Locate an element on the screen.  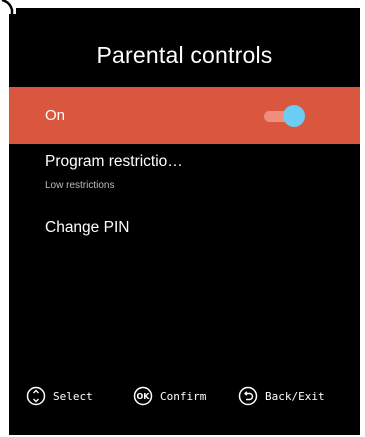
parental-controls-toggle is located at coordinates (285, 116).